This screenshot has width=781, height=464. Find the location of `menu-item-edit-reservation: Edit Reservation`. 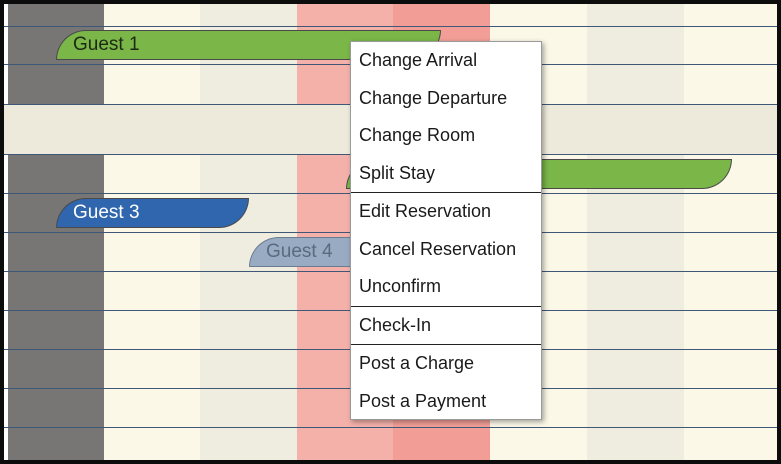

menu-item-edit-reservation: Edit Reservation is located at coordinates (446, 212).